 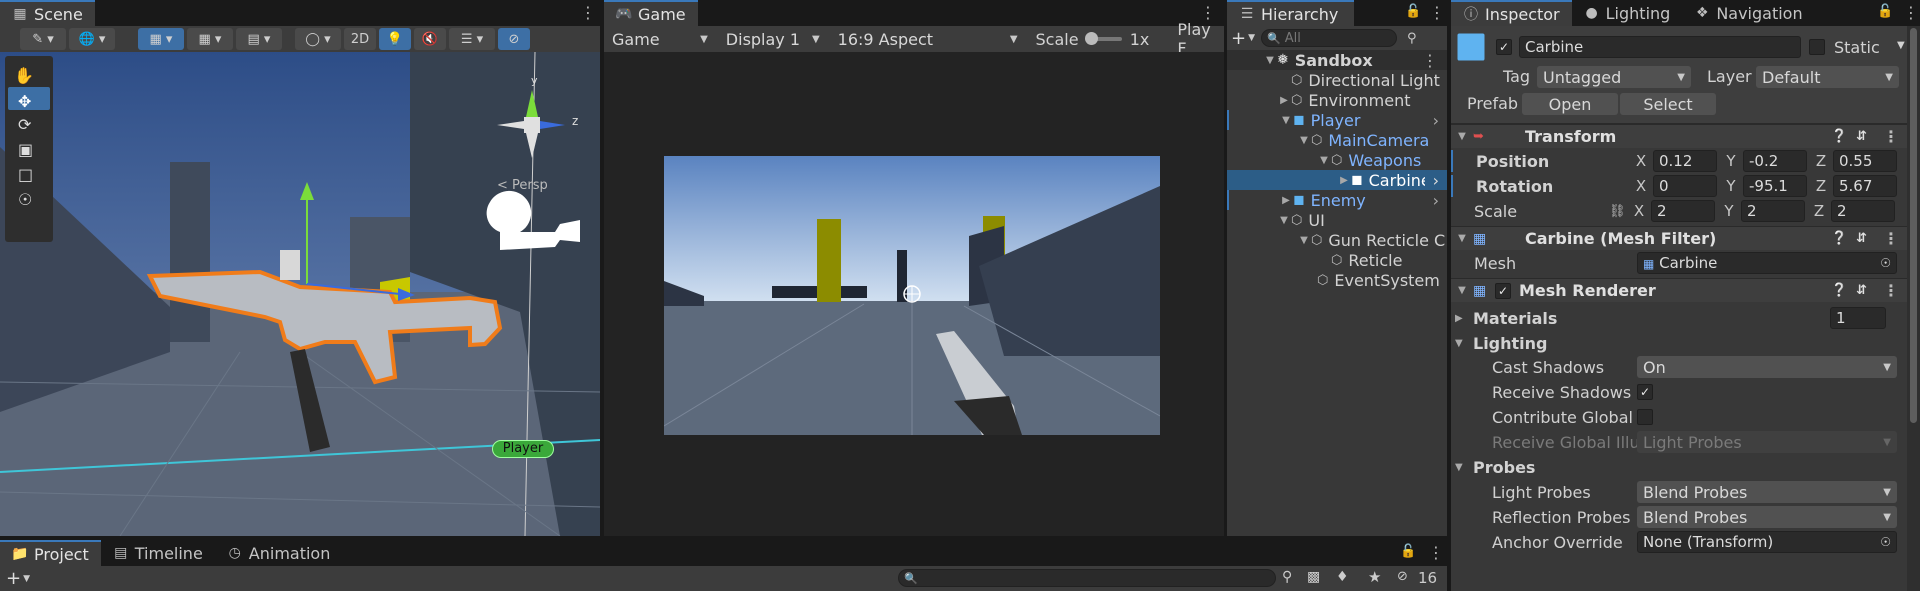 I want to click on rotation-y-field: -95.1, so click(x=1775, y=186).